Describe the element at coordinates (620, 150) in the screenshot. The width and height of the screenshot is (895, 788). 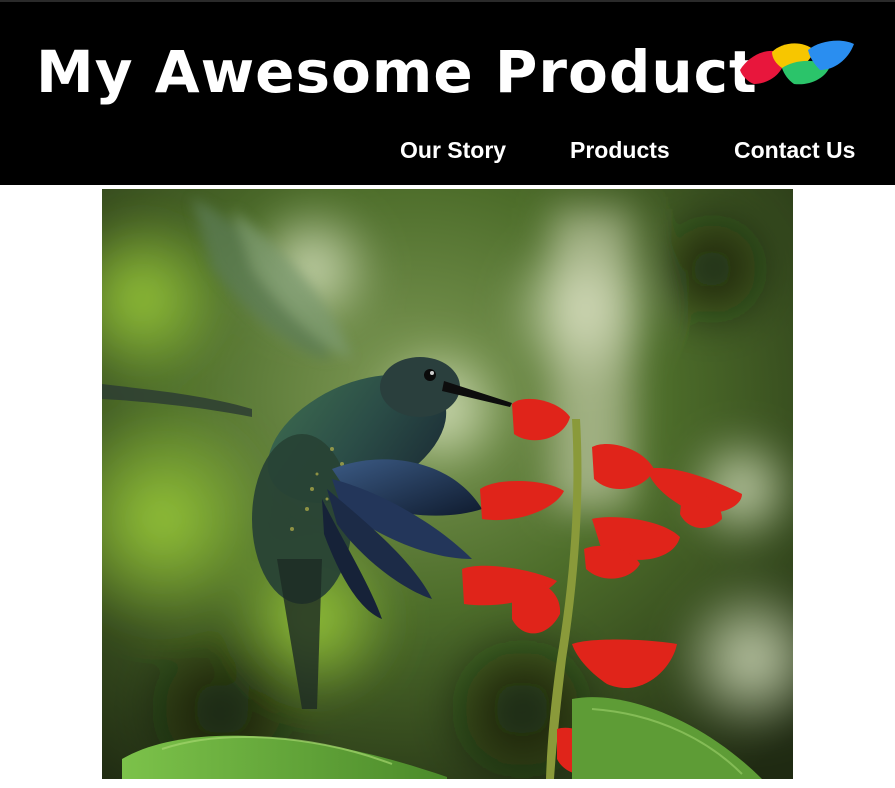
I see `nav-link-products: Products` at that location.